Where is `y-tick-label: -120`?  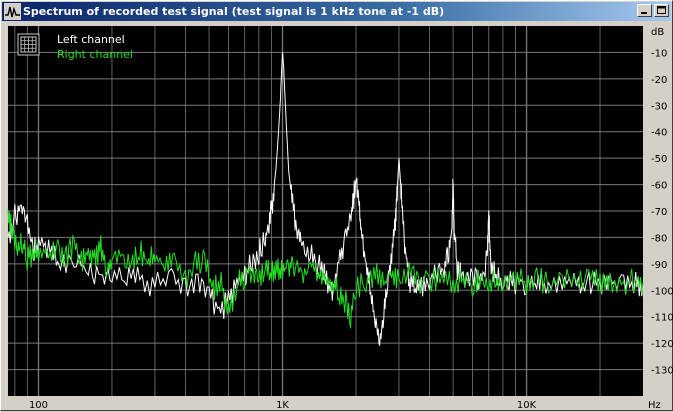
y-tick-label: -120 is located at coordinates (662, 344).